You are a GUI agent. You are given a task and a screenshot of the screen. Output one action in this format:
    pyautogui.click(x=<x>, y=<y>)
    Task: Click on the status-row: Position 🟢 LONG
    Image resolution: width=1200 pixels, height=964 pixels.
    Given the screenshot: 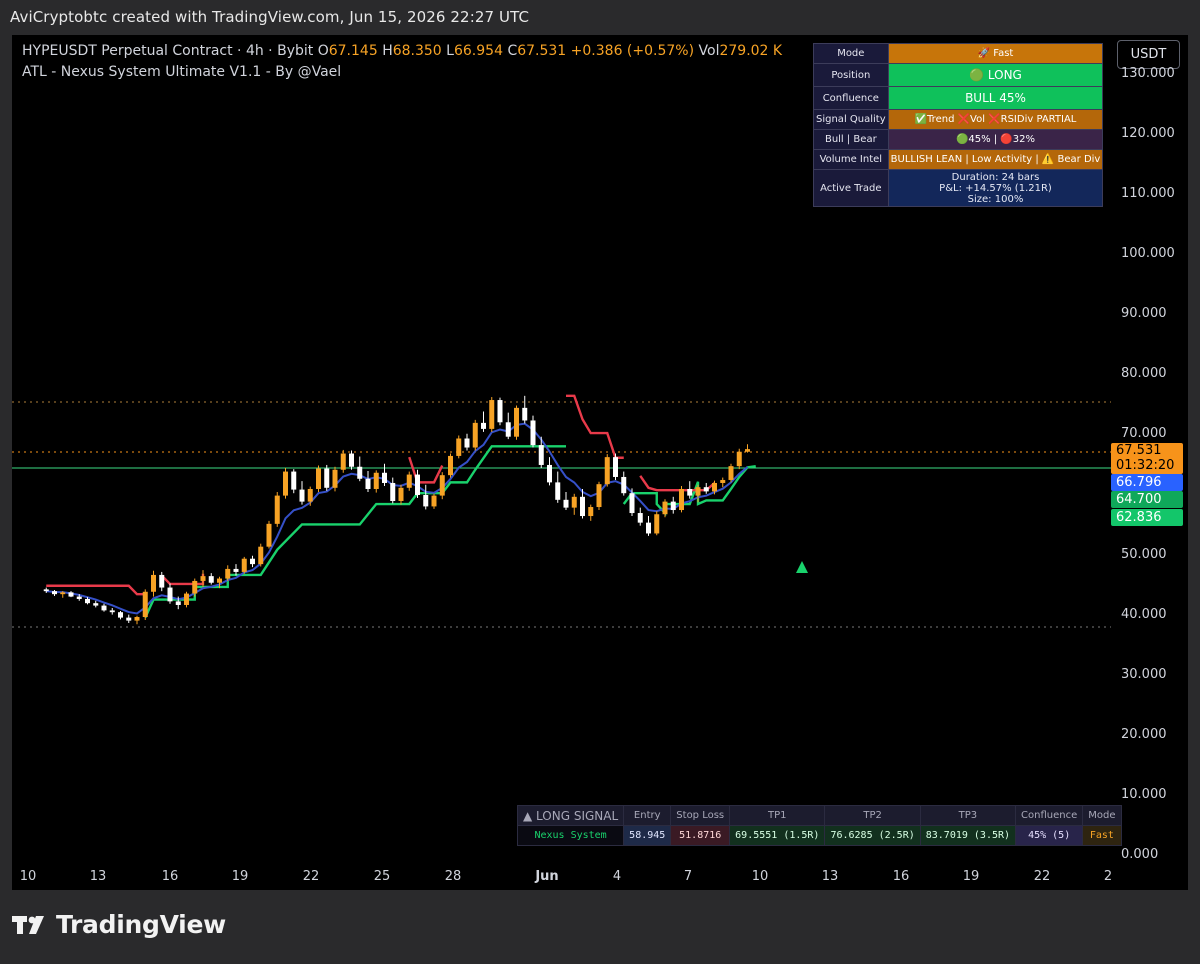 What is the action you would take?
    pyautogui.click(x=958, y=75)
    